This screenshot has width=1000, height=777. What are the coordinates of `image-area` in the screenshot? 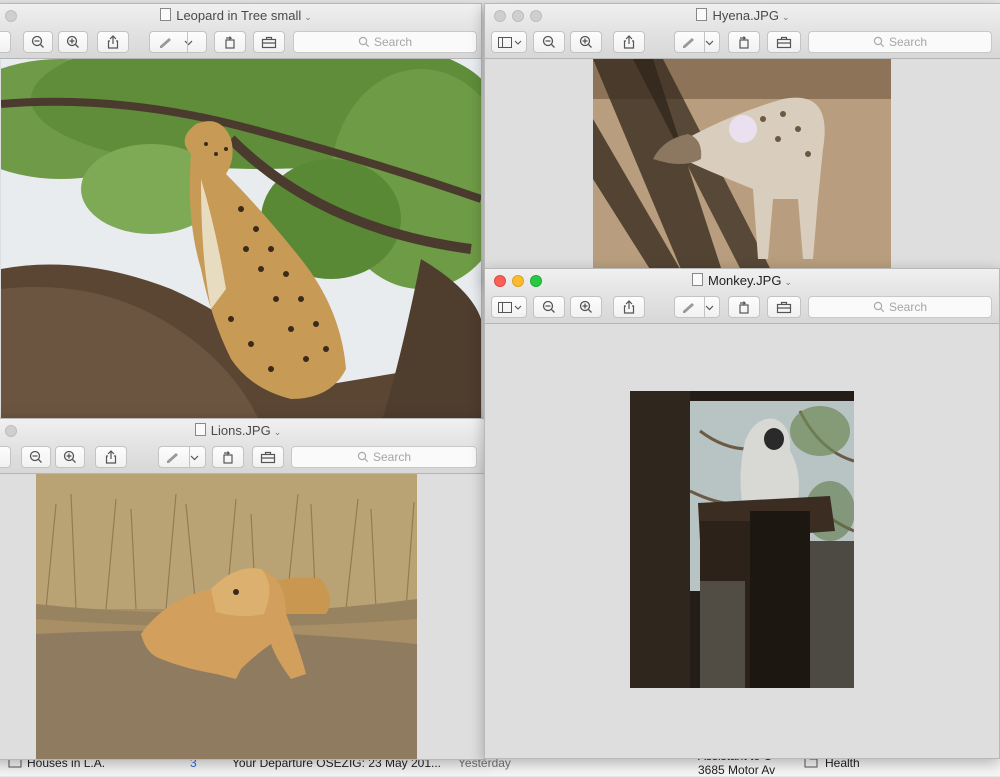 It's located at (742, 169).